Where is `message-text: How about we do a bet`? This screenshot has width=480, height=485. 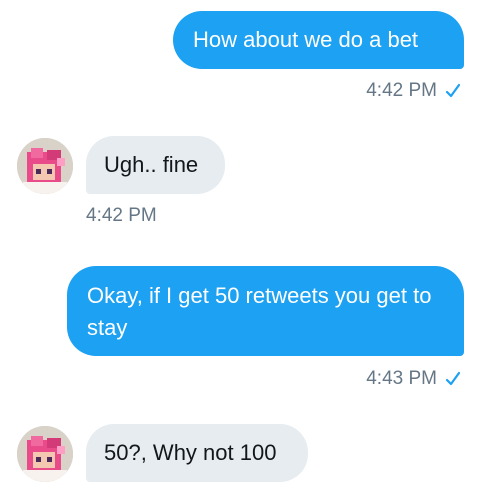 message-text: How about we do a bet is located at coordinates (306, 39).